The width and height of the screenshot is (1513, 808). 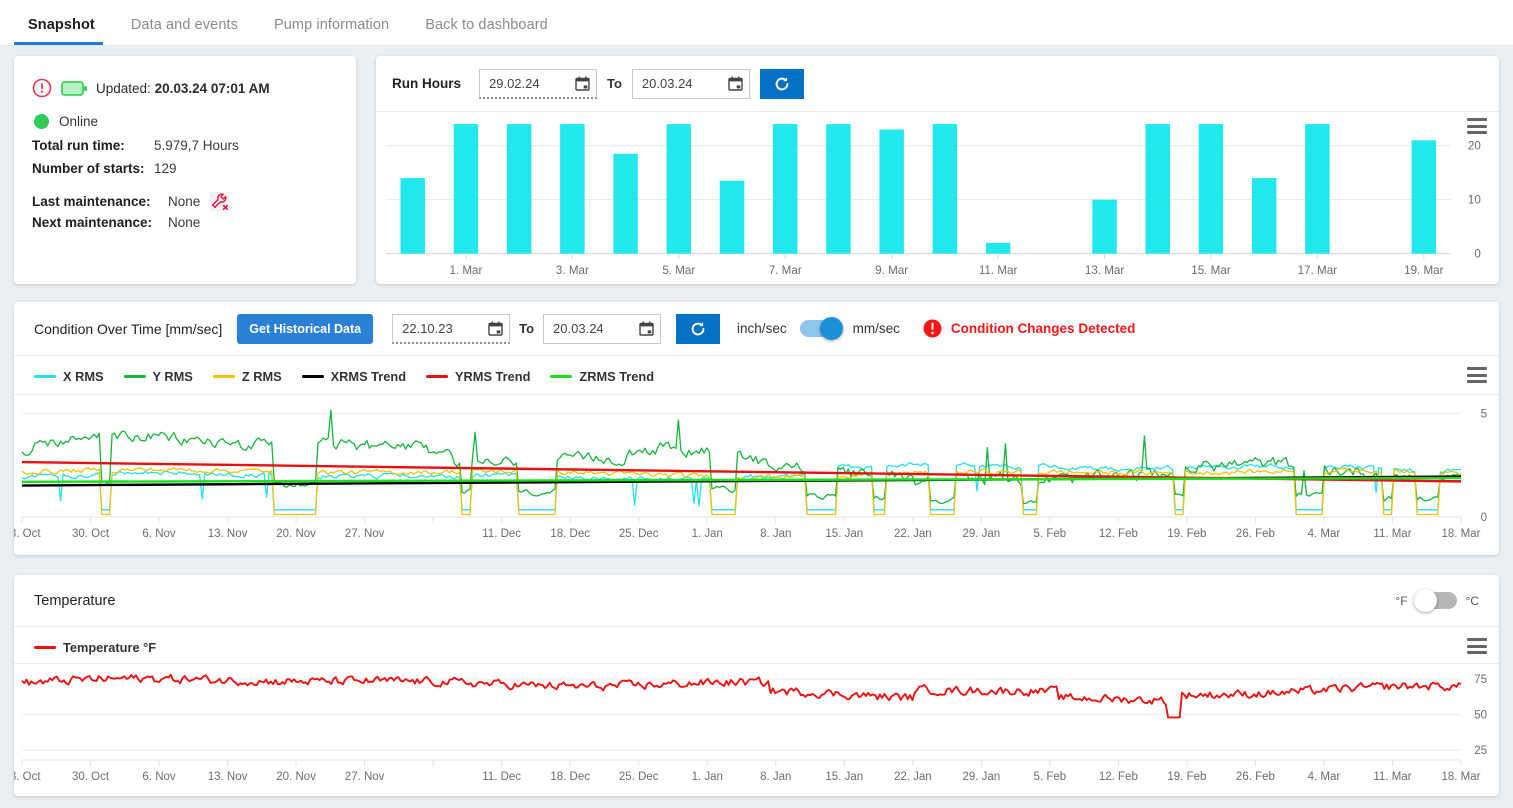 I want to click on legend-label: XRMS Trend, so click(x=368, y=376).